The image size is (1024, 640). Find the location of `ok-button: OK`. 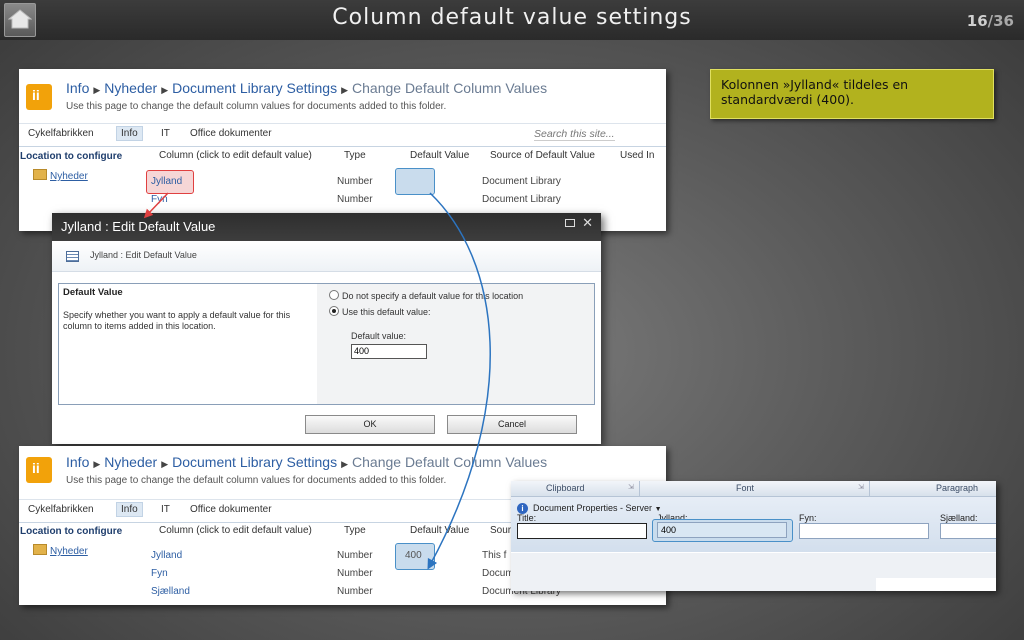

ok-button: OK is located at coordinates (370, 424).